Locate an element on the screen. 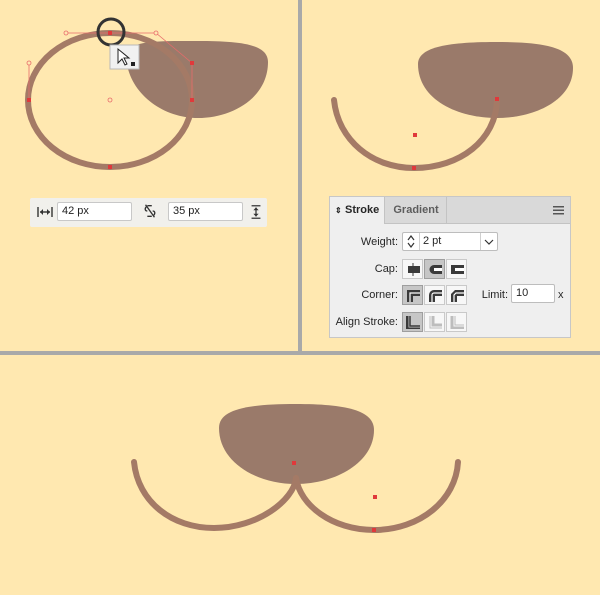  expand-toggle-icon: ⇕ is located at coordinates (338, 210).